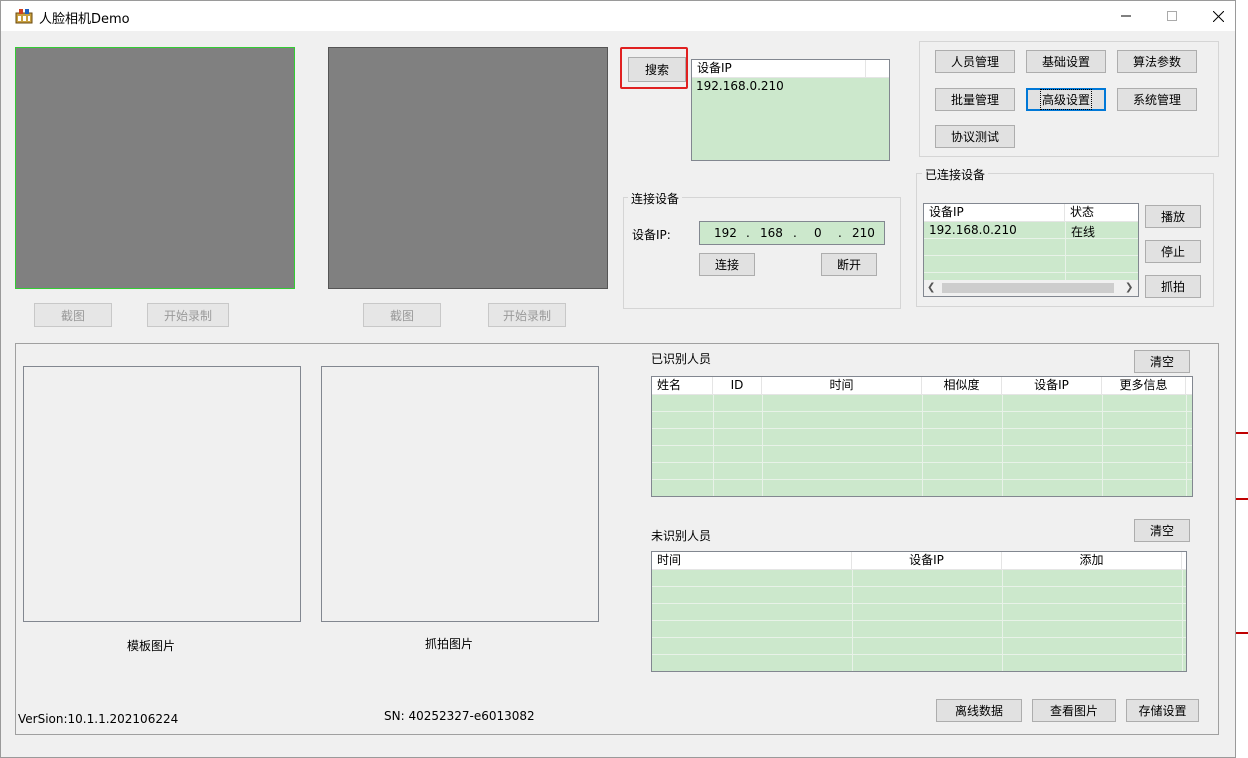 This screenshot has width=1248, height=758. What do you see at coordinates (955, 174) in the screenshot?
I see `connected-devices-title: 已连接设备` at bounding box center [955, 174].